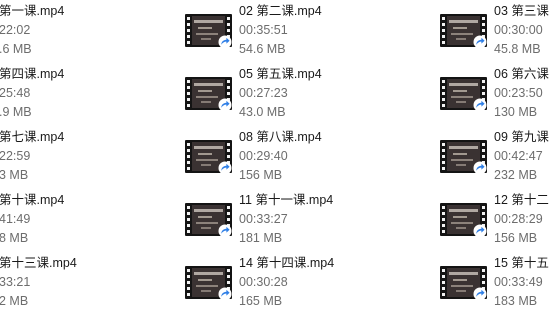  Describe the element at coordinates (521, 74) in the screenshot. I see `file-name: 06 第六课` at that location.